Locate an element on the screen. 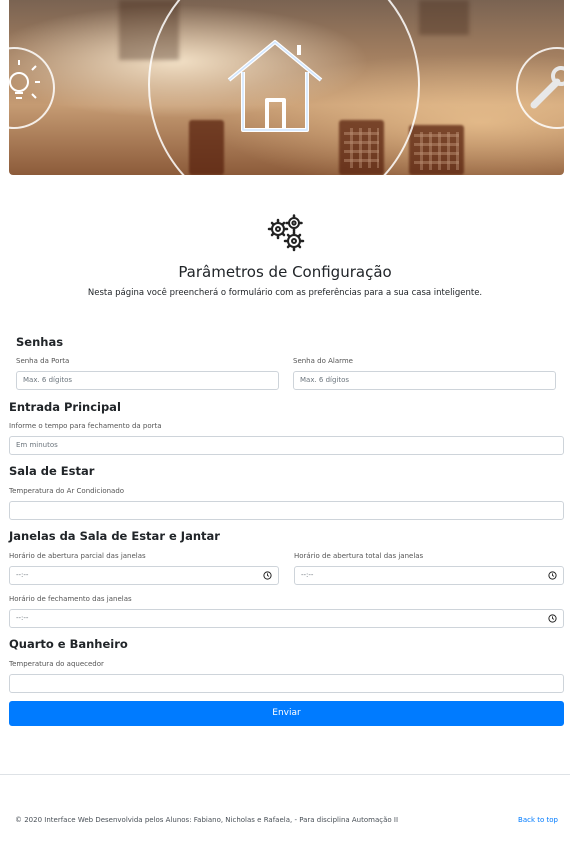 This screenshot has height=843, width=570. fechamento-janelas-value: --:-- is located at coordinates (22, 618).